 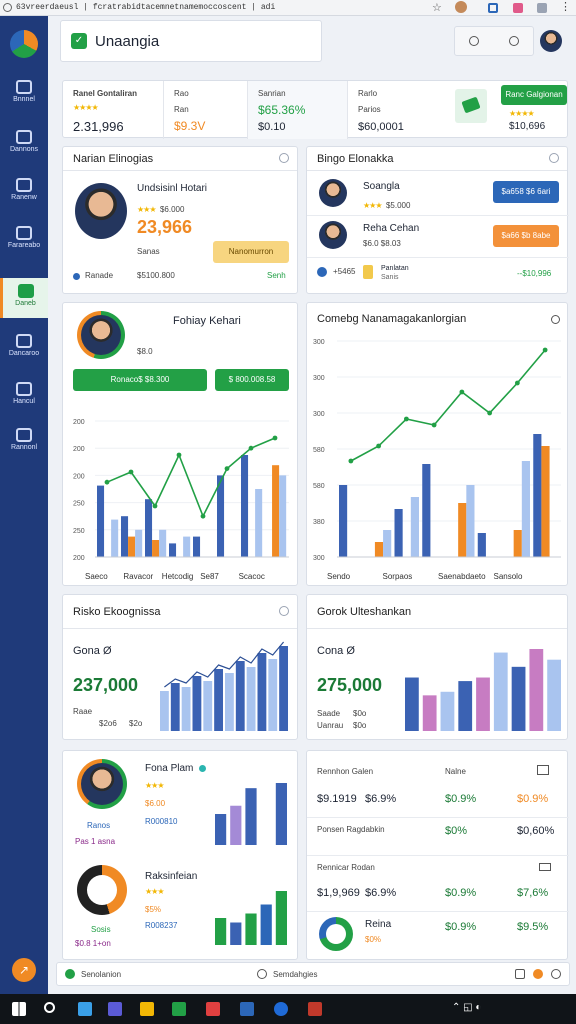 What do you see at coordinates (565, 6) in the screenshot?
I see `menu-icon: ⋮` at bounding box center [565, 6].